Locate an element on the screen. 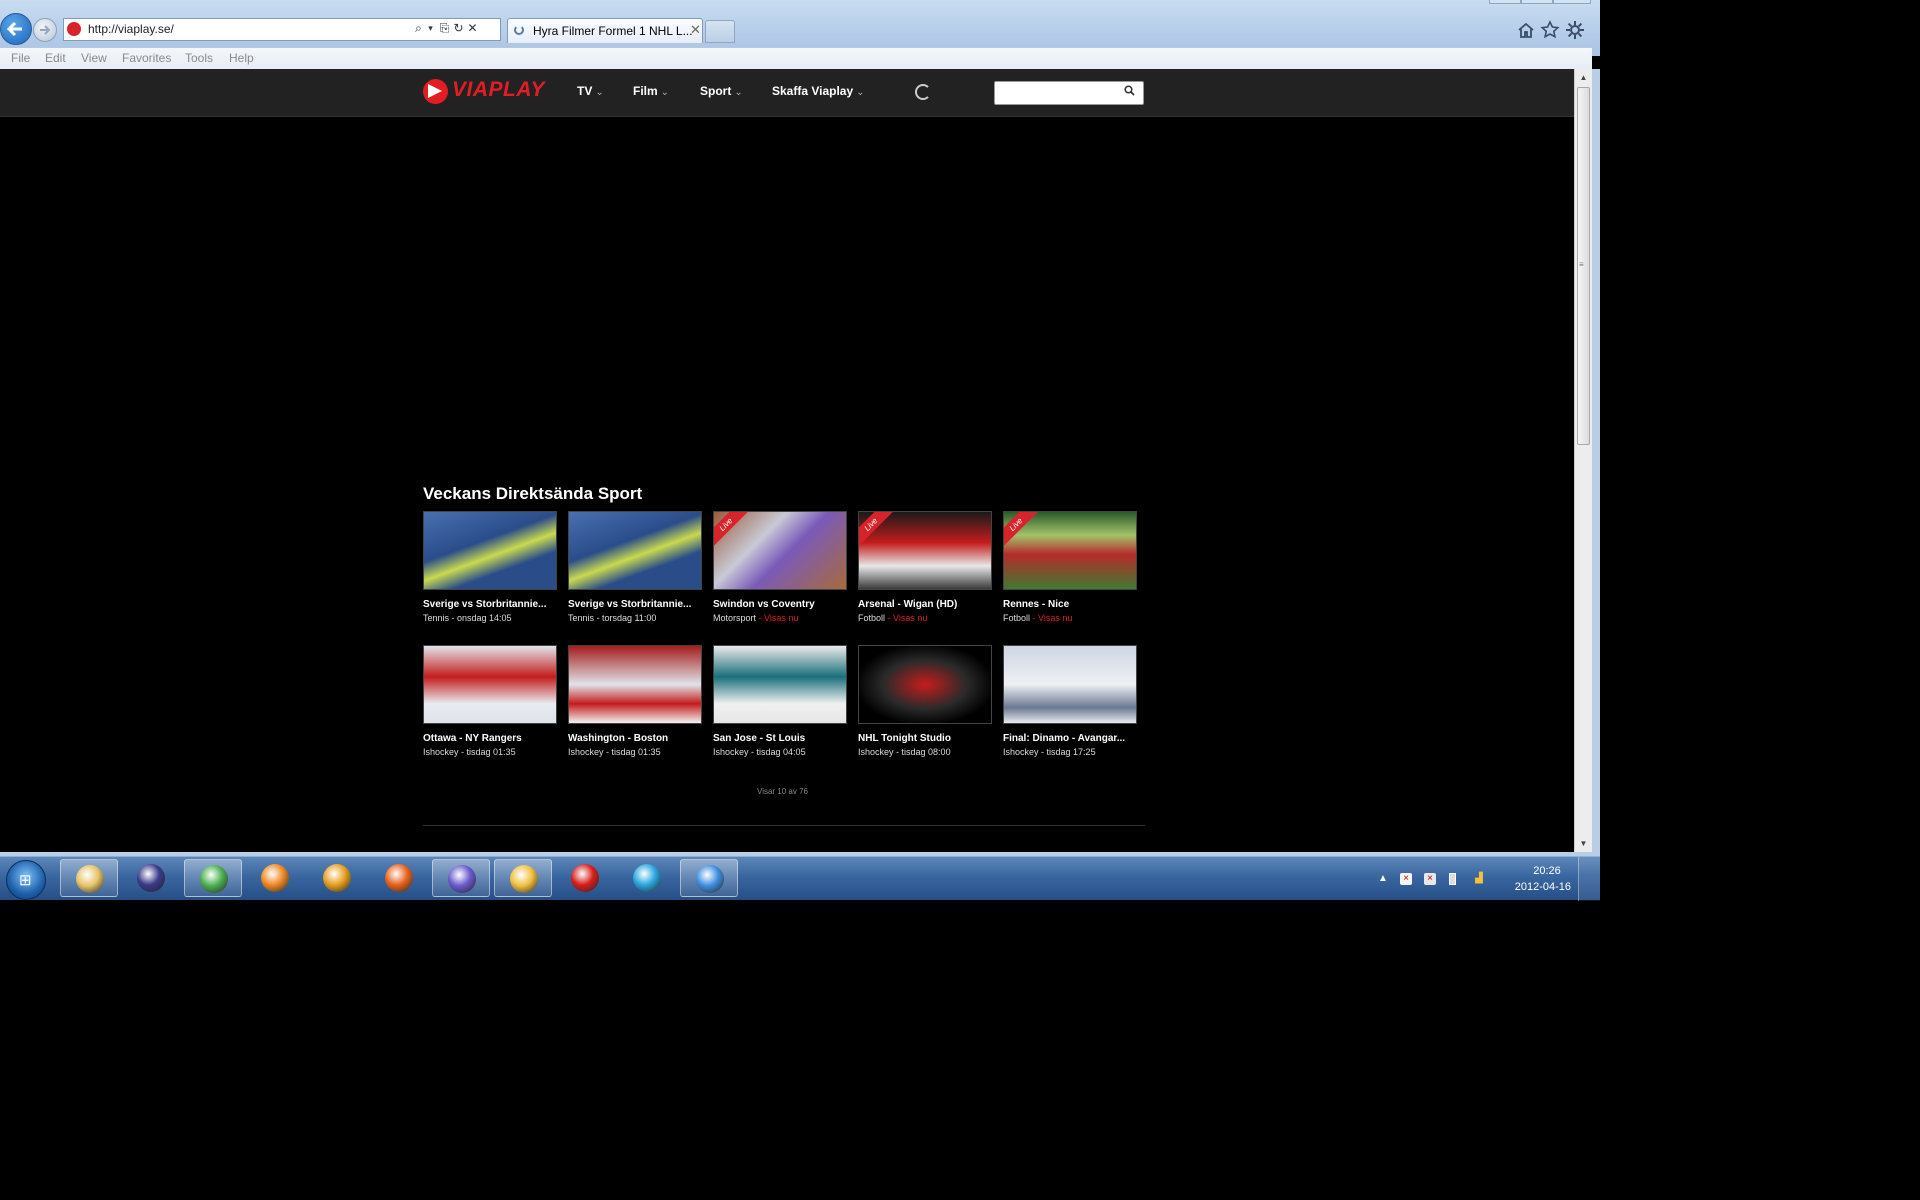 This screenshot has width=1920, height=1200. card-subtitle: Motorsport - Visas nu is located at coordinates (755, 618).